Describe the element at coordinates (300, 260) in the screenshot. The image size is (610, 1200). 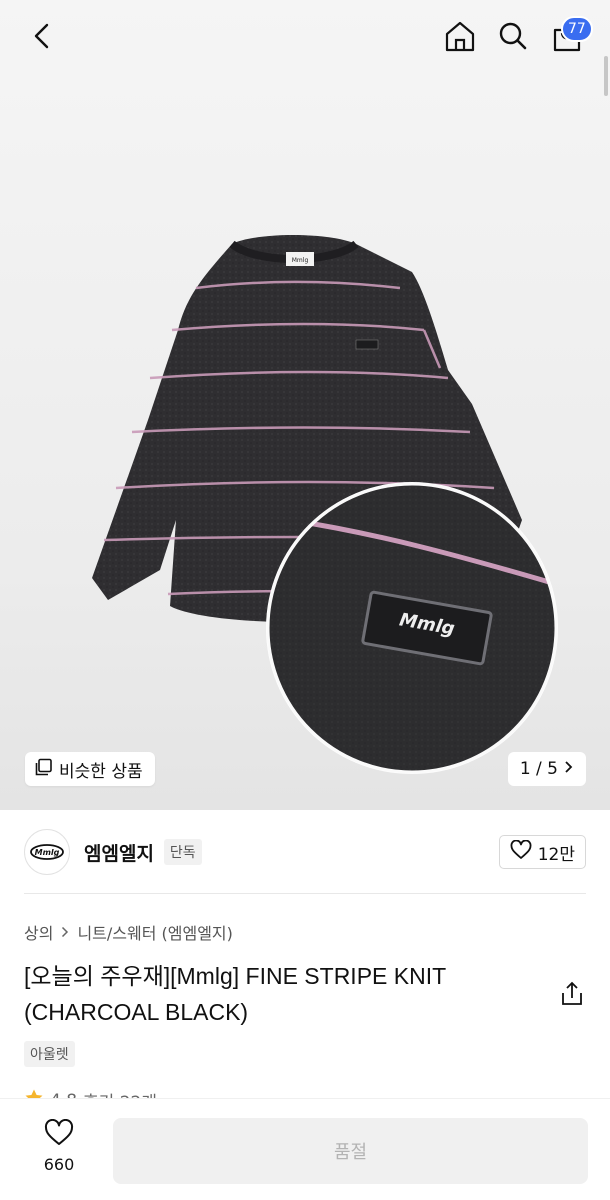
I see `svg-text: Mmlg` at that location.